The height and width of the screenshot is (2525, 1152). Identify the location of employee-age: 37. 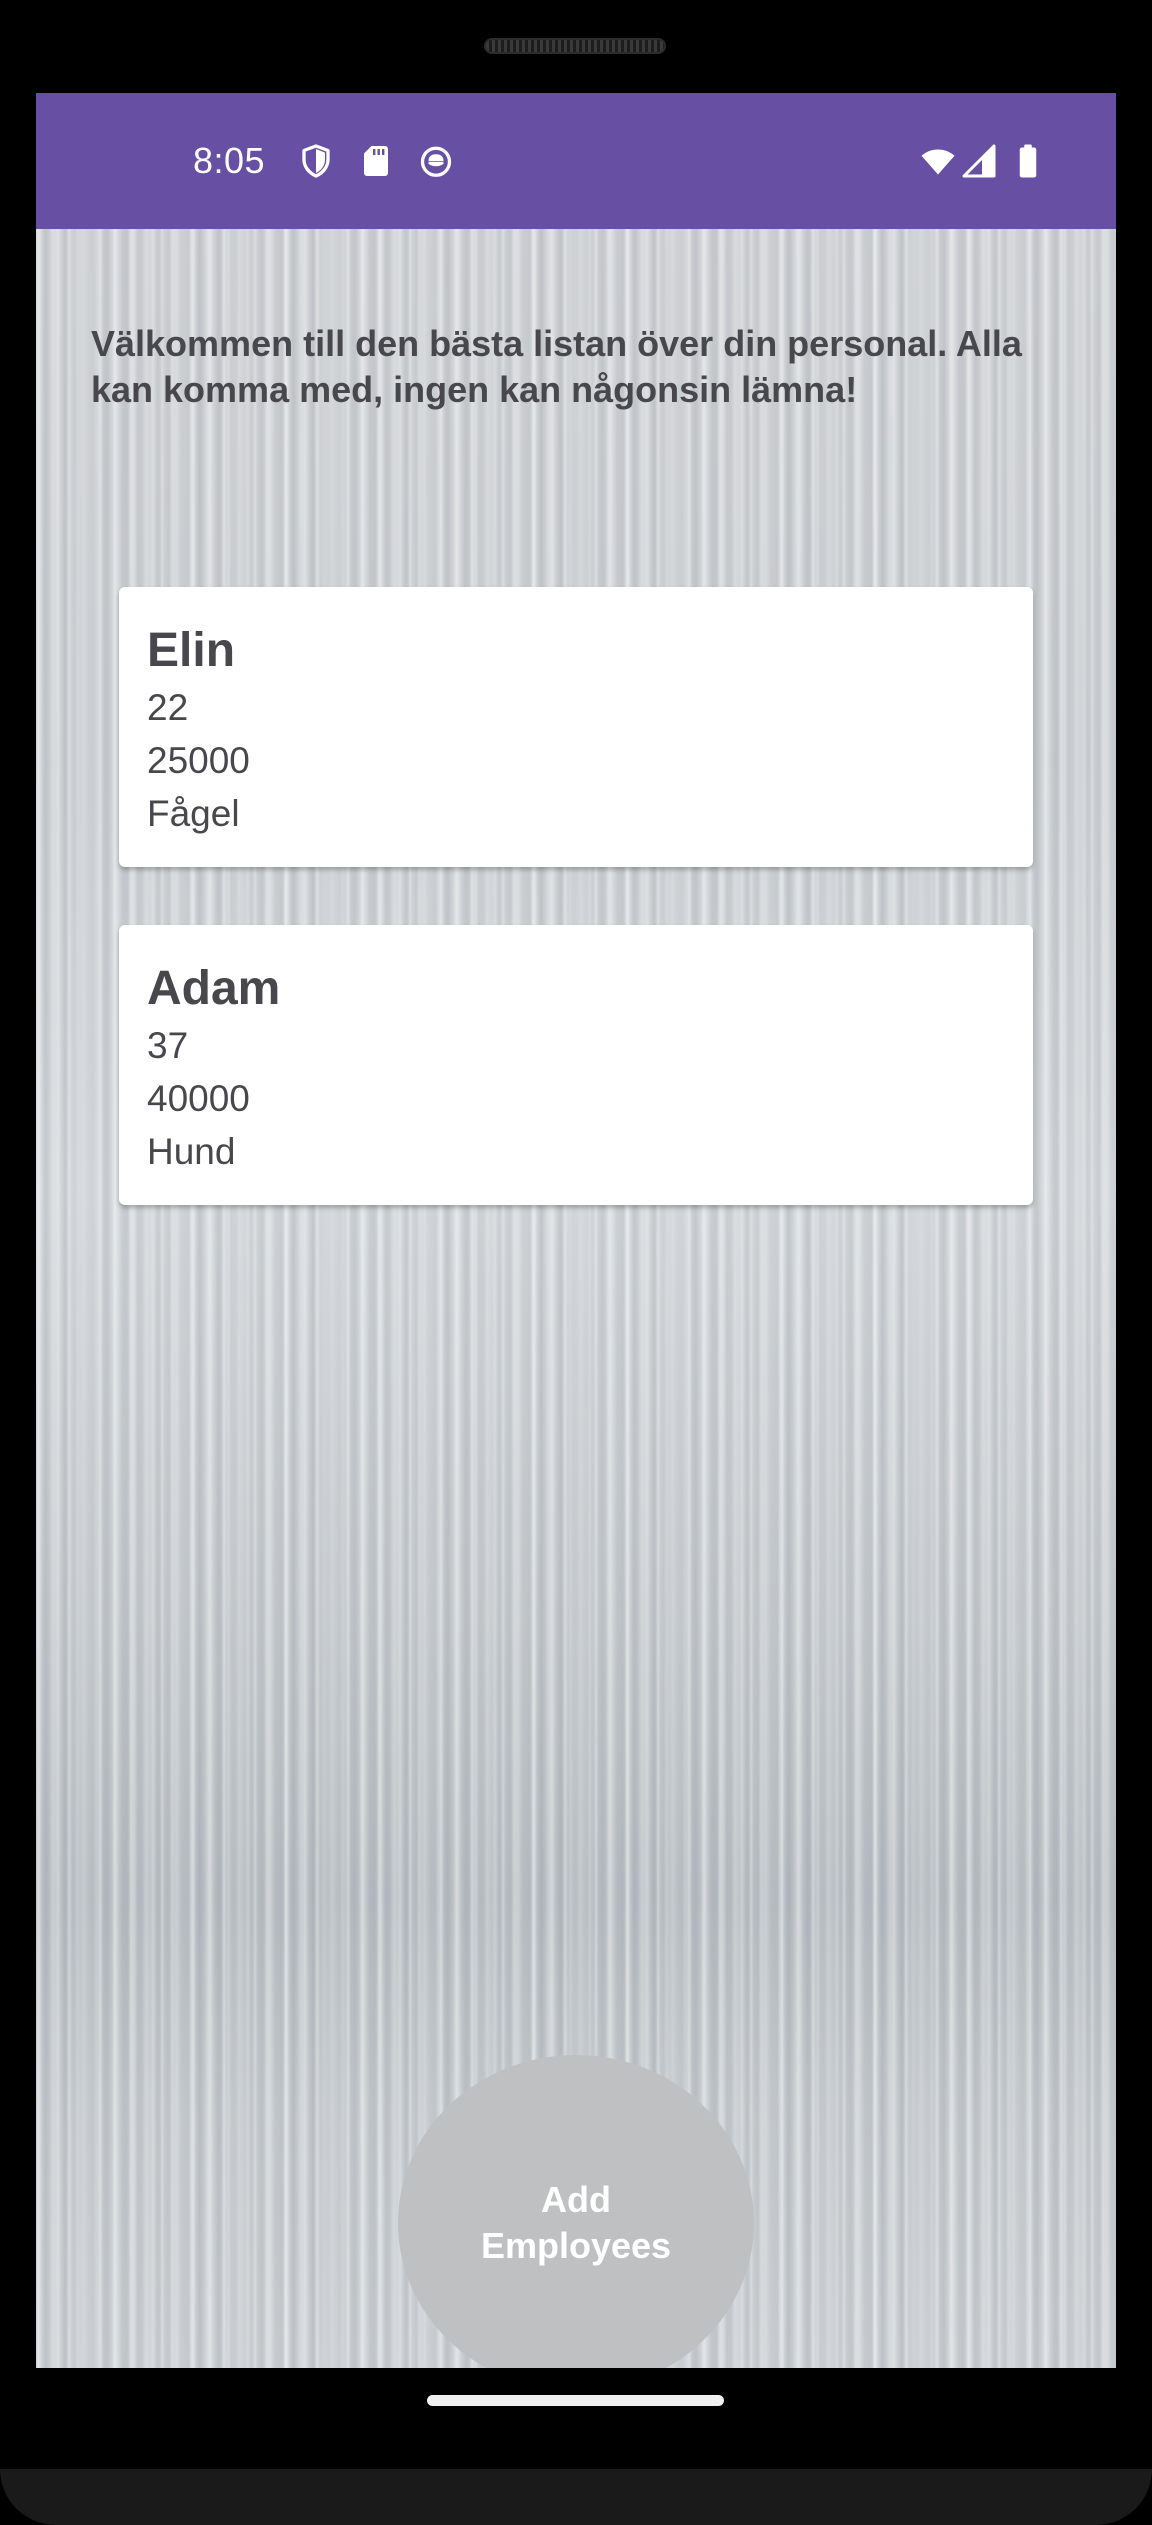
(168, 1045).